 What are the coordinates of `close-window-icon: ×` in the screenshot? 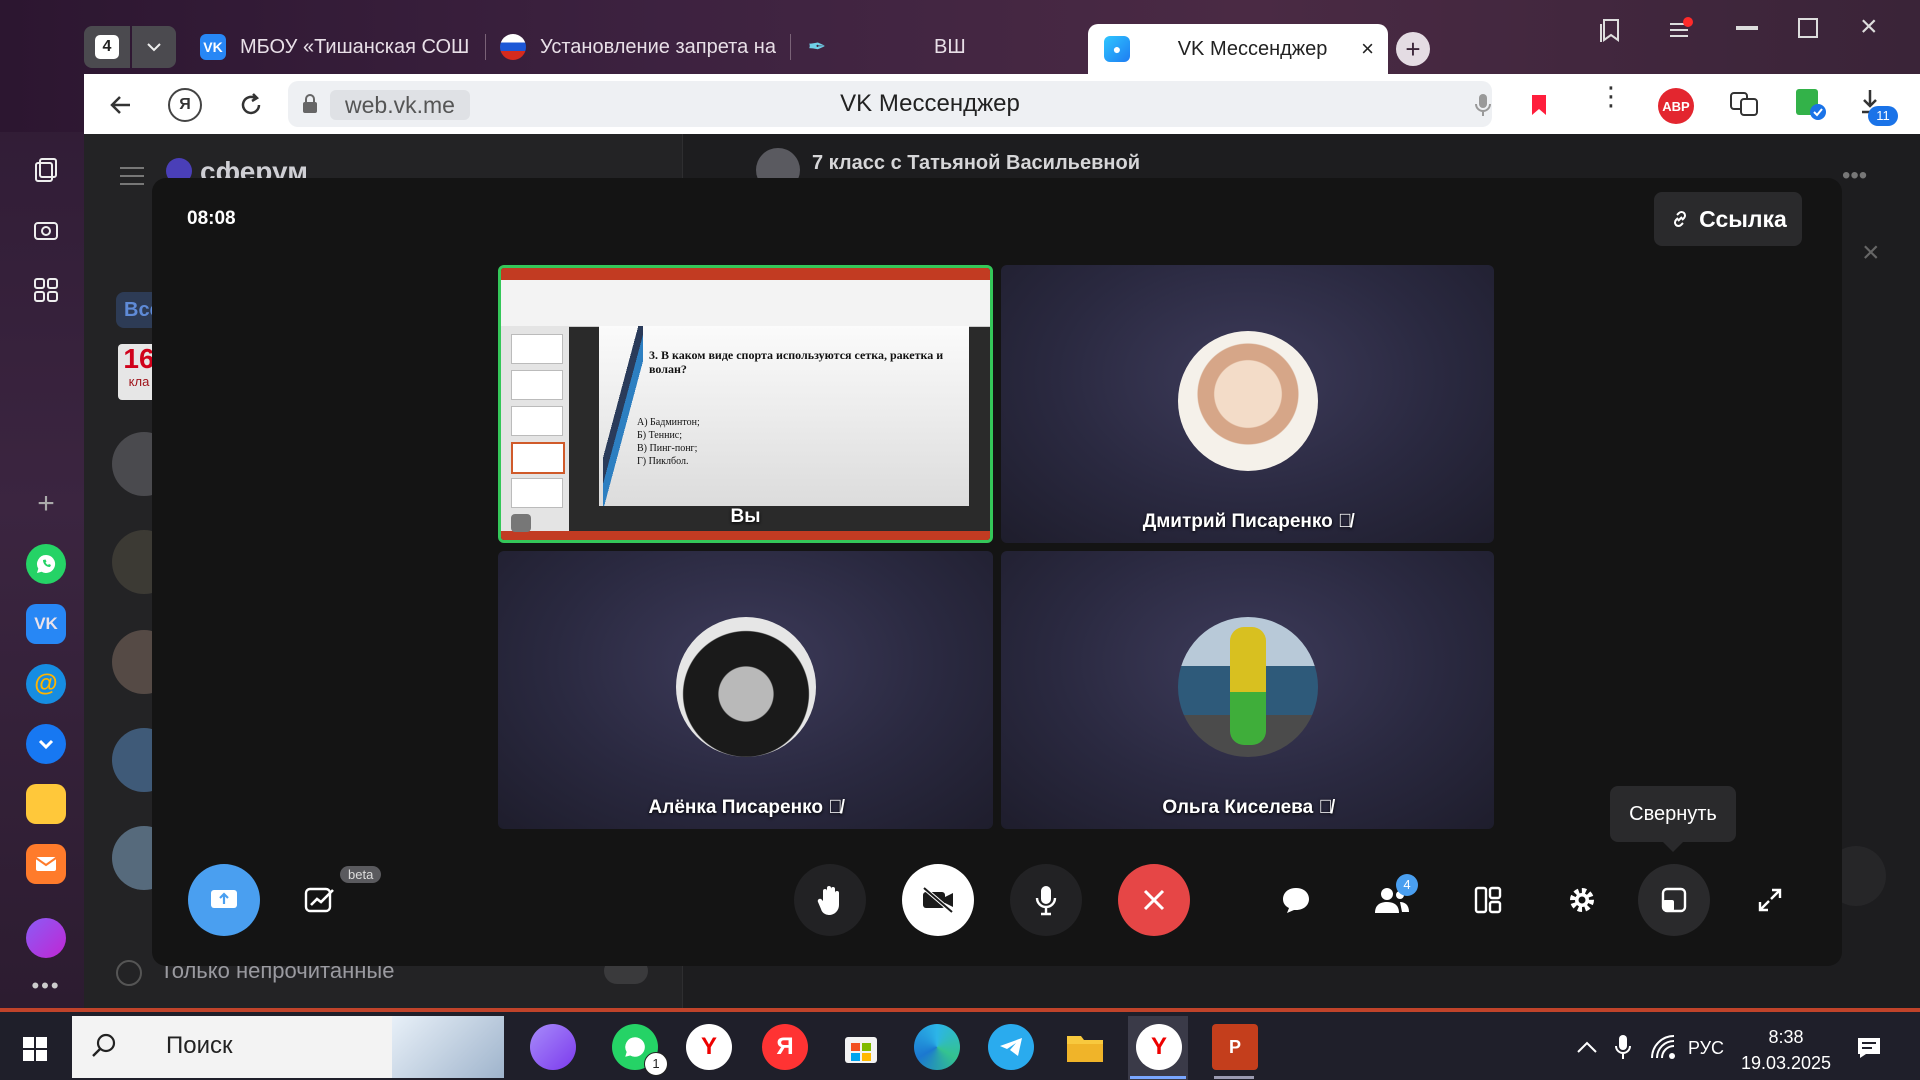 It's located at (1869, 27).